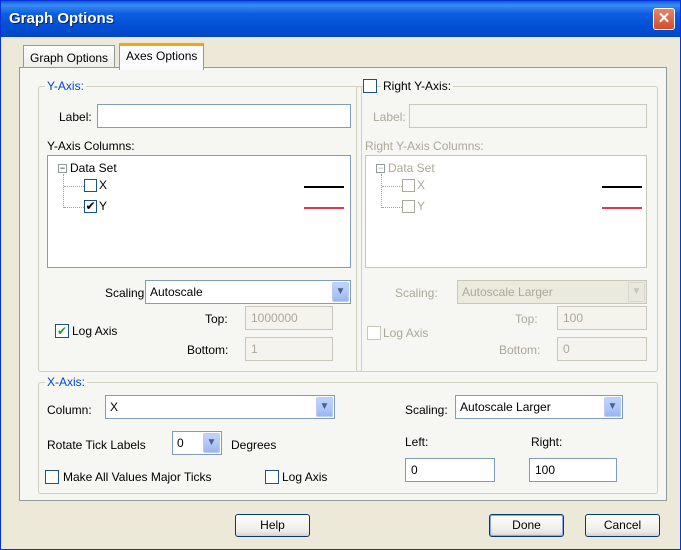 The width and height of the screenshot is (681, 550). Describe the element at coordinates (389, 117) in the screenshot. I see `right-y-axis-label-caption: Label:` at that location.